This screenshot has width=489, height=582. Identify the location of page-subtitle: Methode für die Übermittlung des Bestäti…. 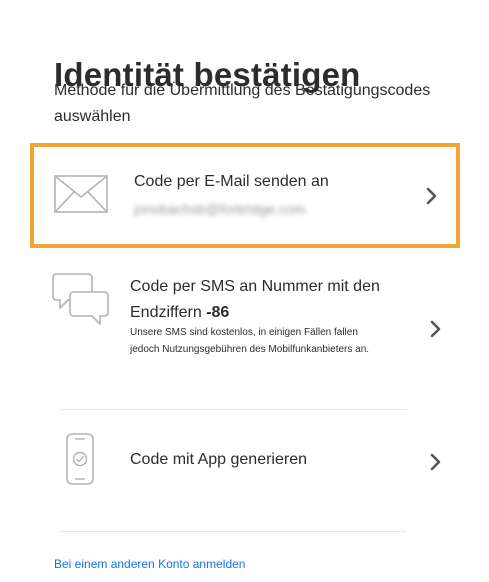
(242, 103).